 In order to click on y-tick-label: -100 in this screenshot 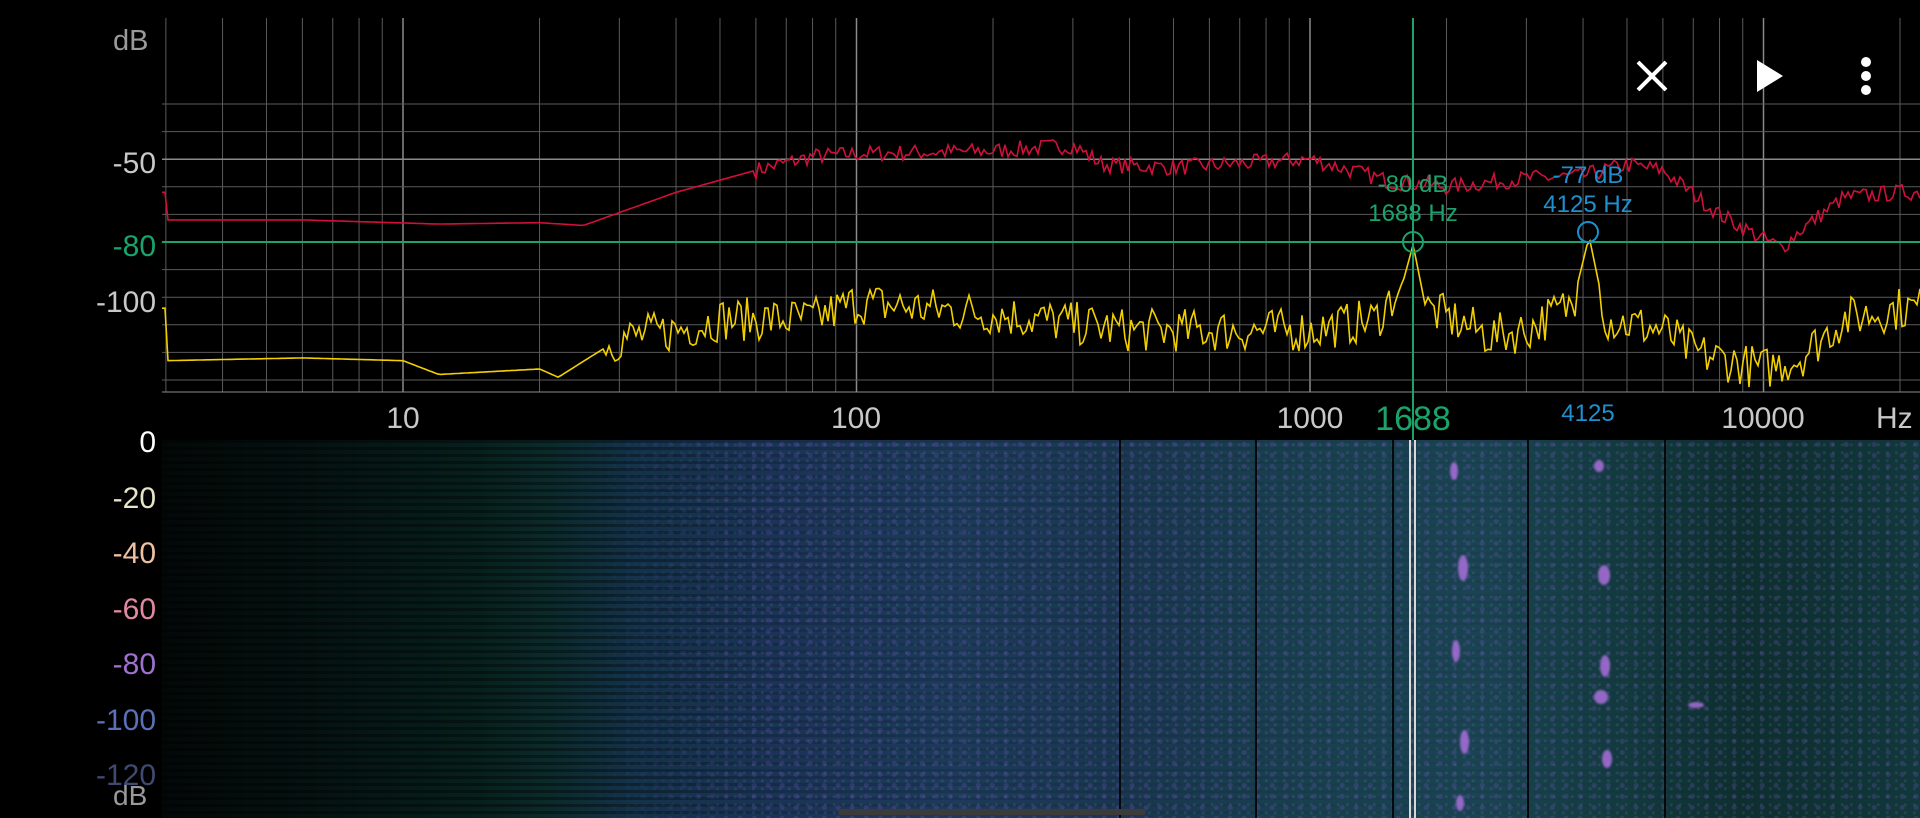, I will do `click(126, 302)`.